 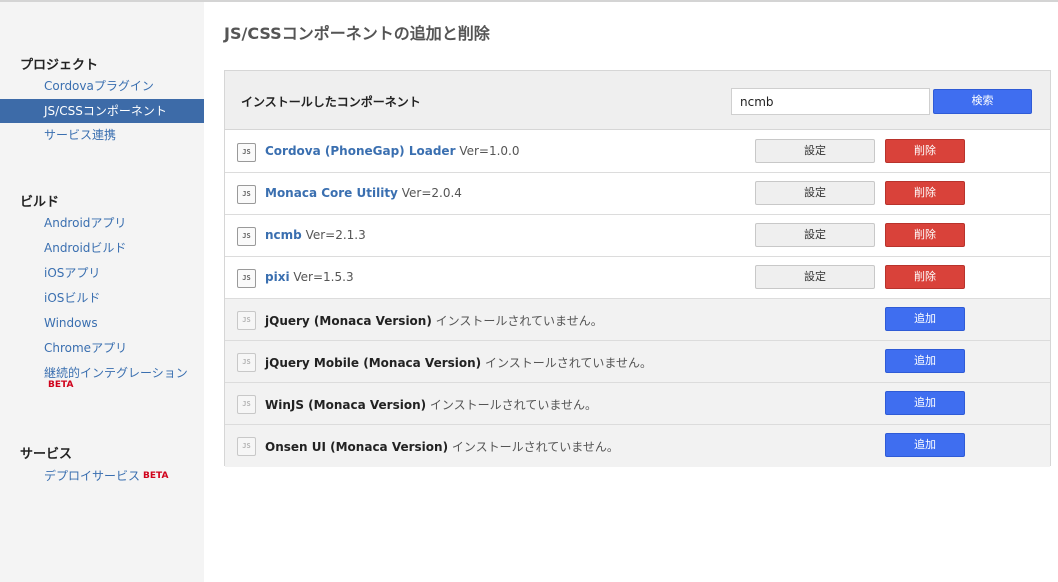 What do you see at coordinates (85, 223) in the screenshot?
I see `sidebar-item-label: Androidアプリ` at bounding box center [85, 223].